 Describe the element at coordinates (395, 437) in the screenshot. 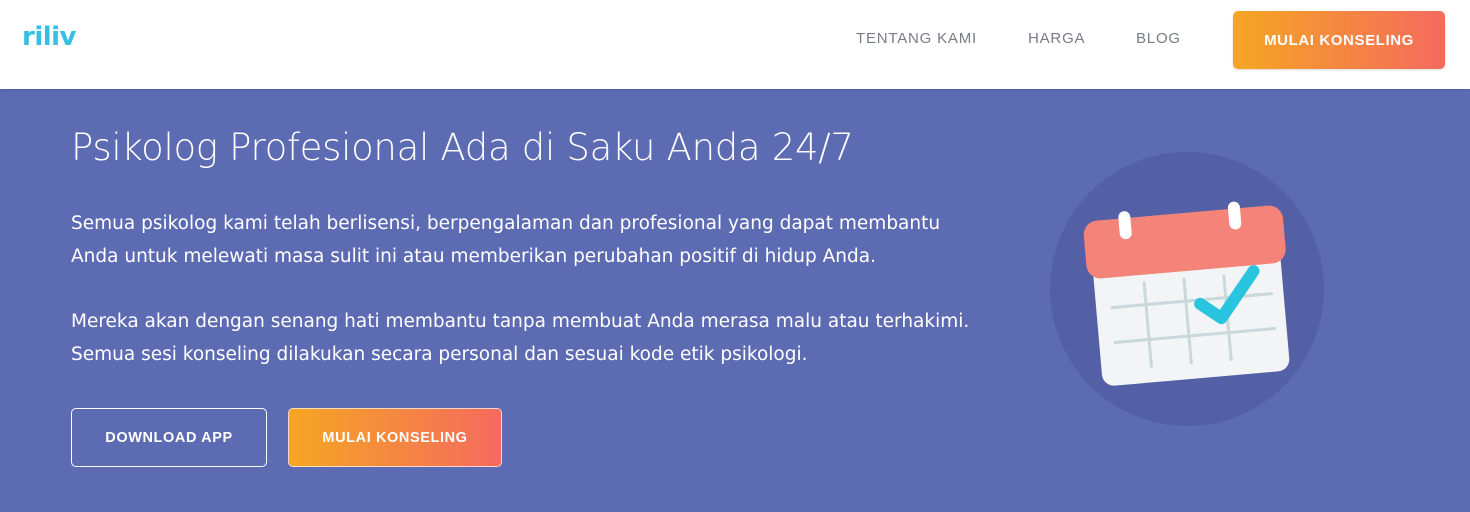

I see `mulai-konseling-button: MULAI KONSELING` at that location.